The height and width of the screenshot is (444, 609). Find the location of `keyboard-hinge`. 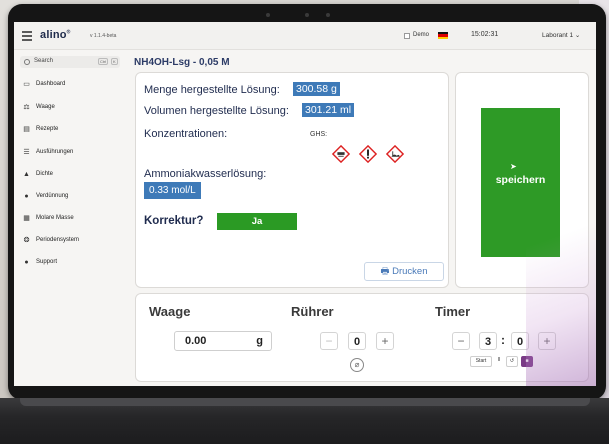

keyboard-hinge is located at coordinates (305, 402).